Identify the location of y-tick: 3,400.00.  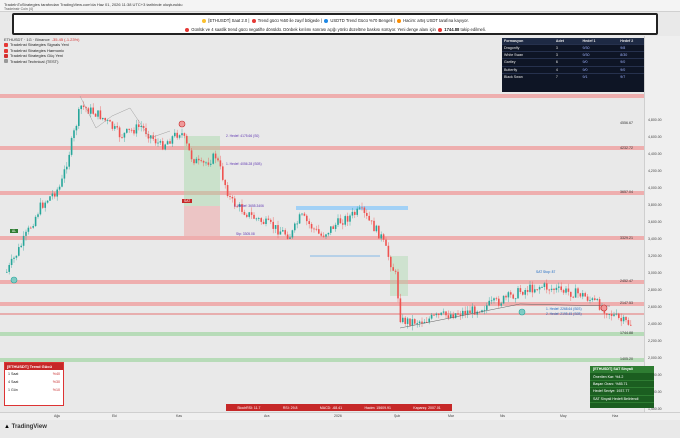
(655, 239).